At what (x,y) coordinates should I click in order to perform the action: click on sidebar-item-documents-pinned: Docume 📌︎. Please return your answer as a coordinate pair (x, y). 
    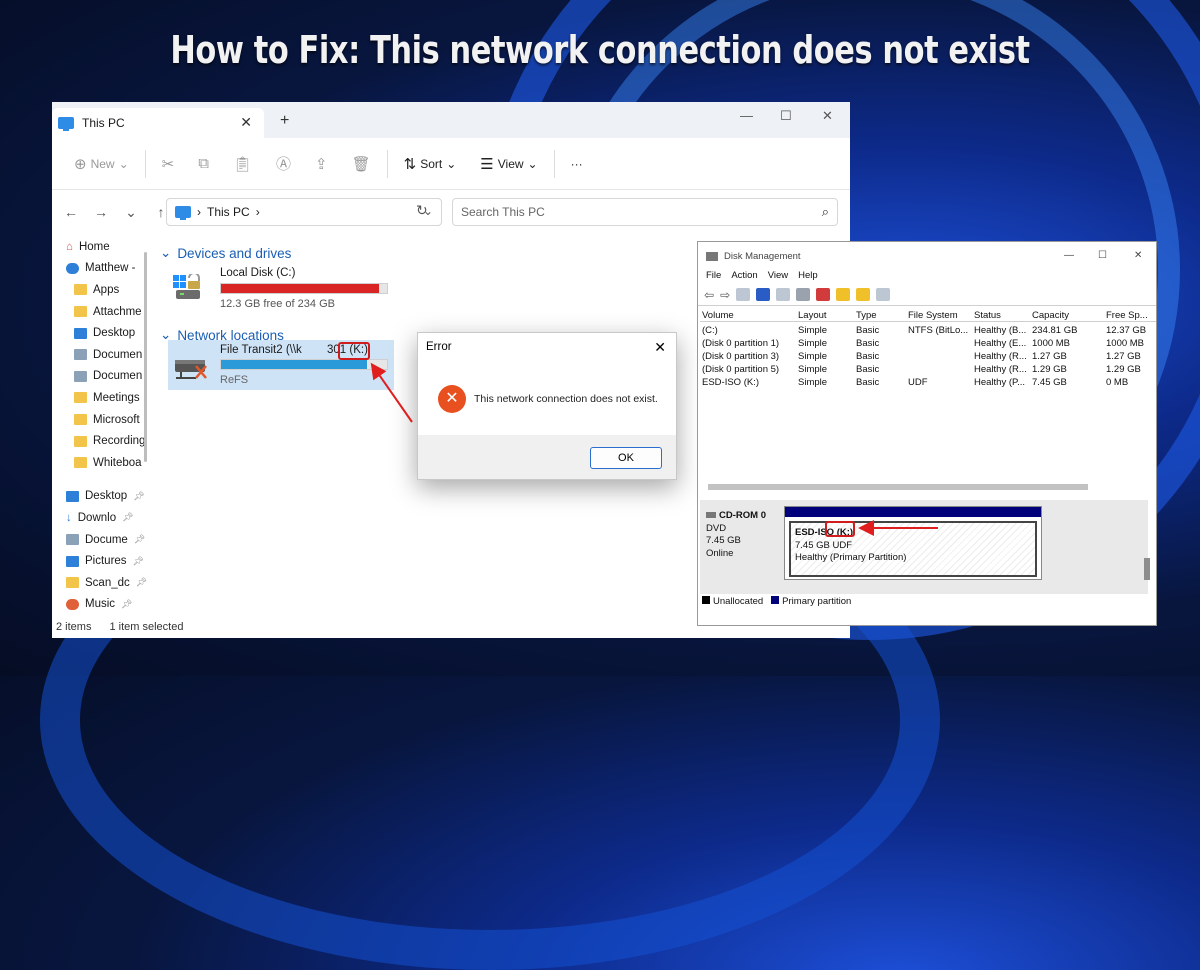
    Looking at the image, I should click on (100, 540).